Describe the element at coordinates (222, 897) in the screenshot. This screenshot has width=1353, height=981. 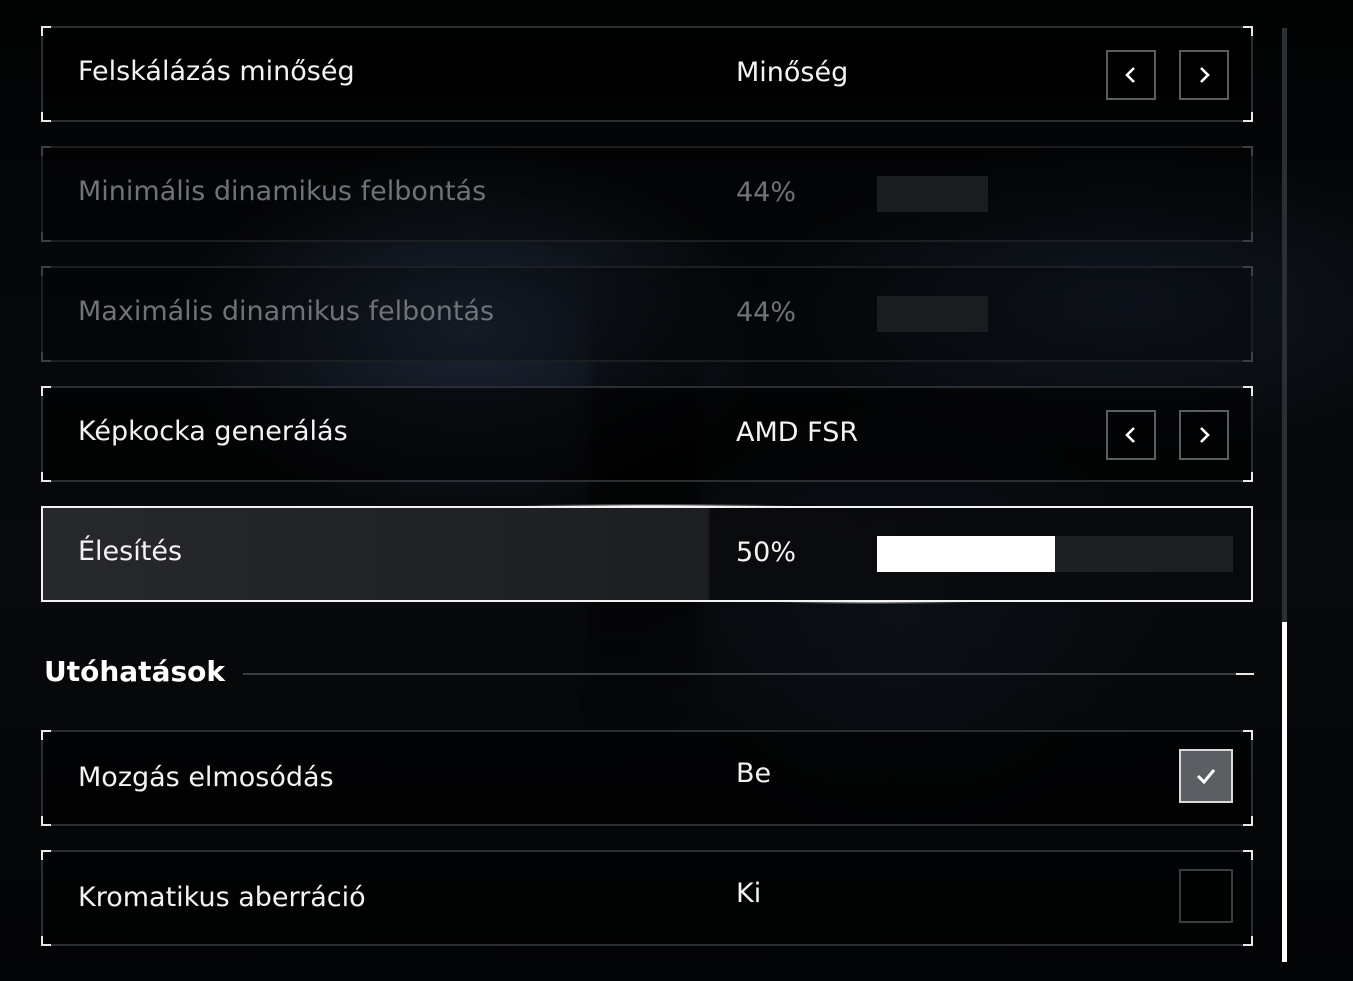
I see `setting-label: Kromatikus aberráció` at that location.